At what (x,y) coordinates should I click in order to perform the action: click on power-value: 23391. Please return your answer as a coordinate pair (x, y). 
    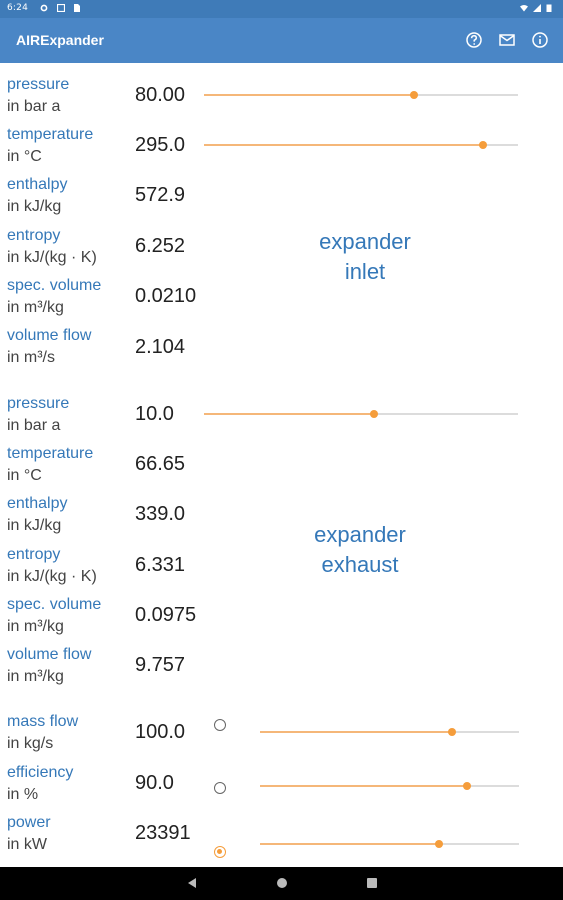
    Looking at the image, I should click on (163, 833).